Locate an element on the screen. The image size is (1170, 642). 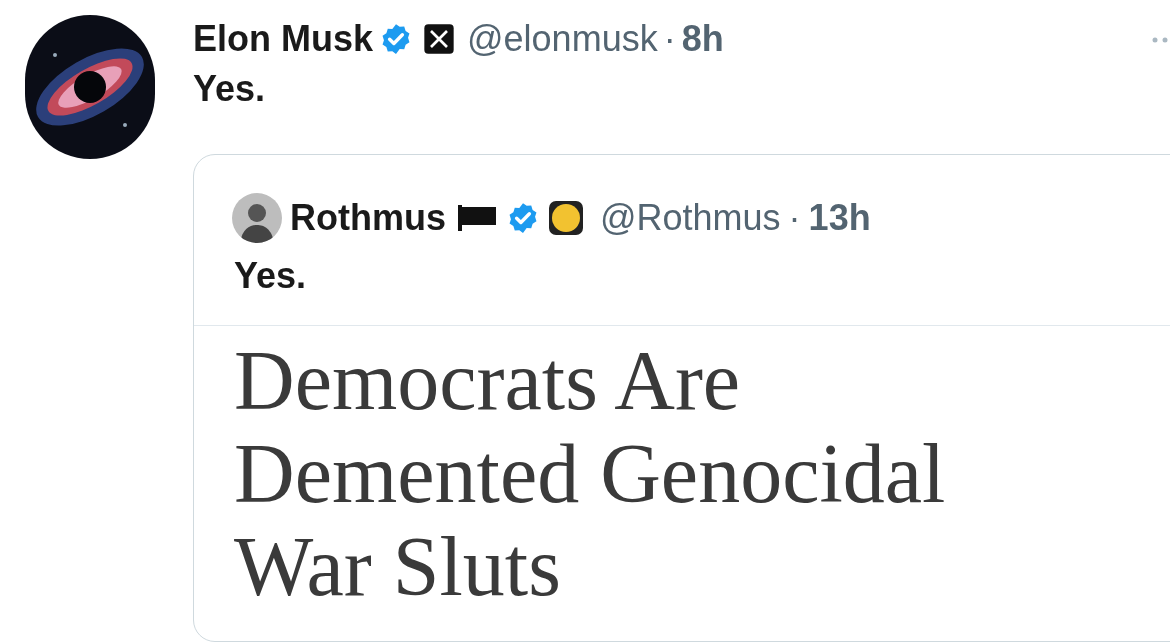
flag-icon is located at coordinates (478, 218).